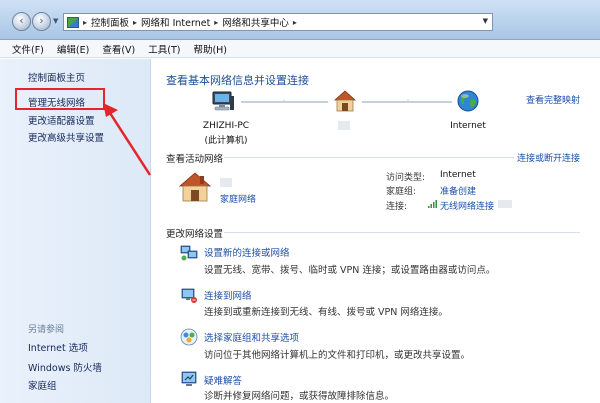 The width and height of the screenshot is (600, 403). What do you see at coordinates (226, 141) in the screenshot?
I see `computer-subtitle-label: (此计算机)` at bounding box center [226, 141].